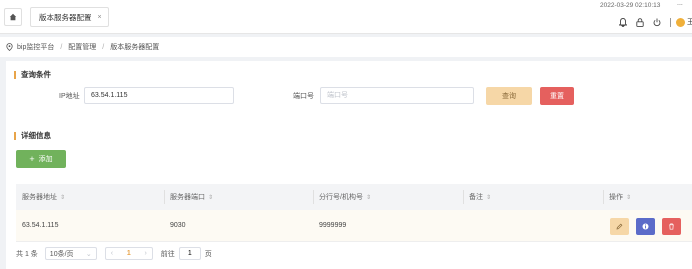  I want to click on page-size-value: 10条/页, so click(61, 254).